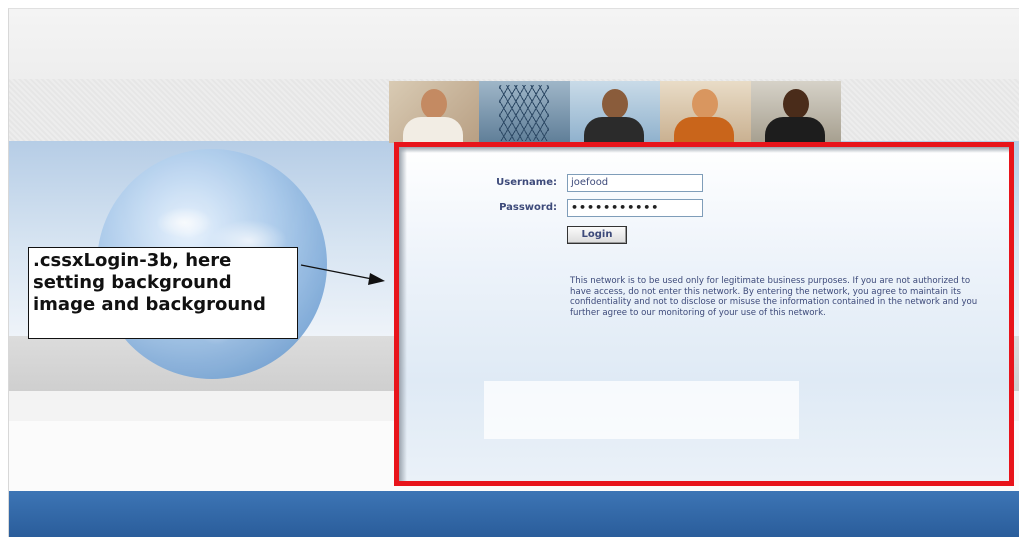 Image resolution: width=1019 pixels, height=543 pixels. What do you see at coordinates (635, 183) in the screenshot?
I see `username-input: joefood` at bounding box center [635, 183].